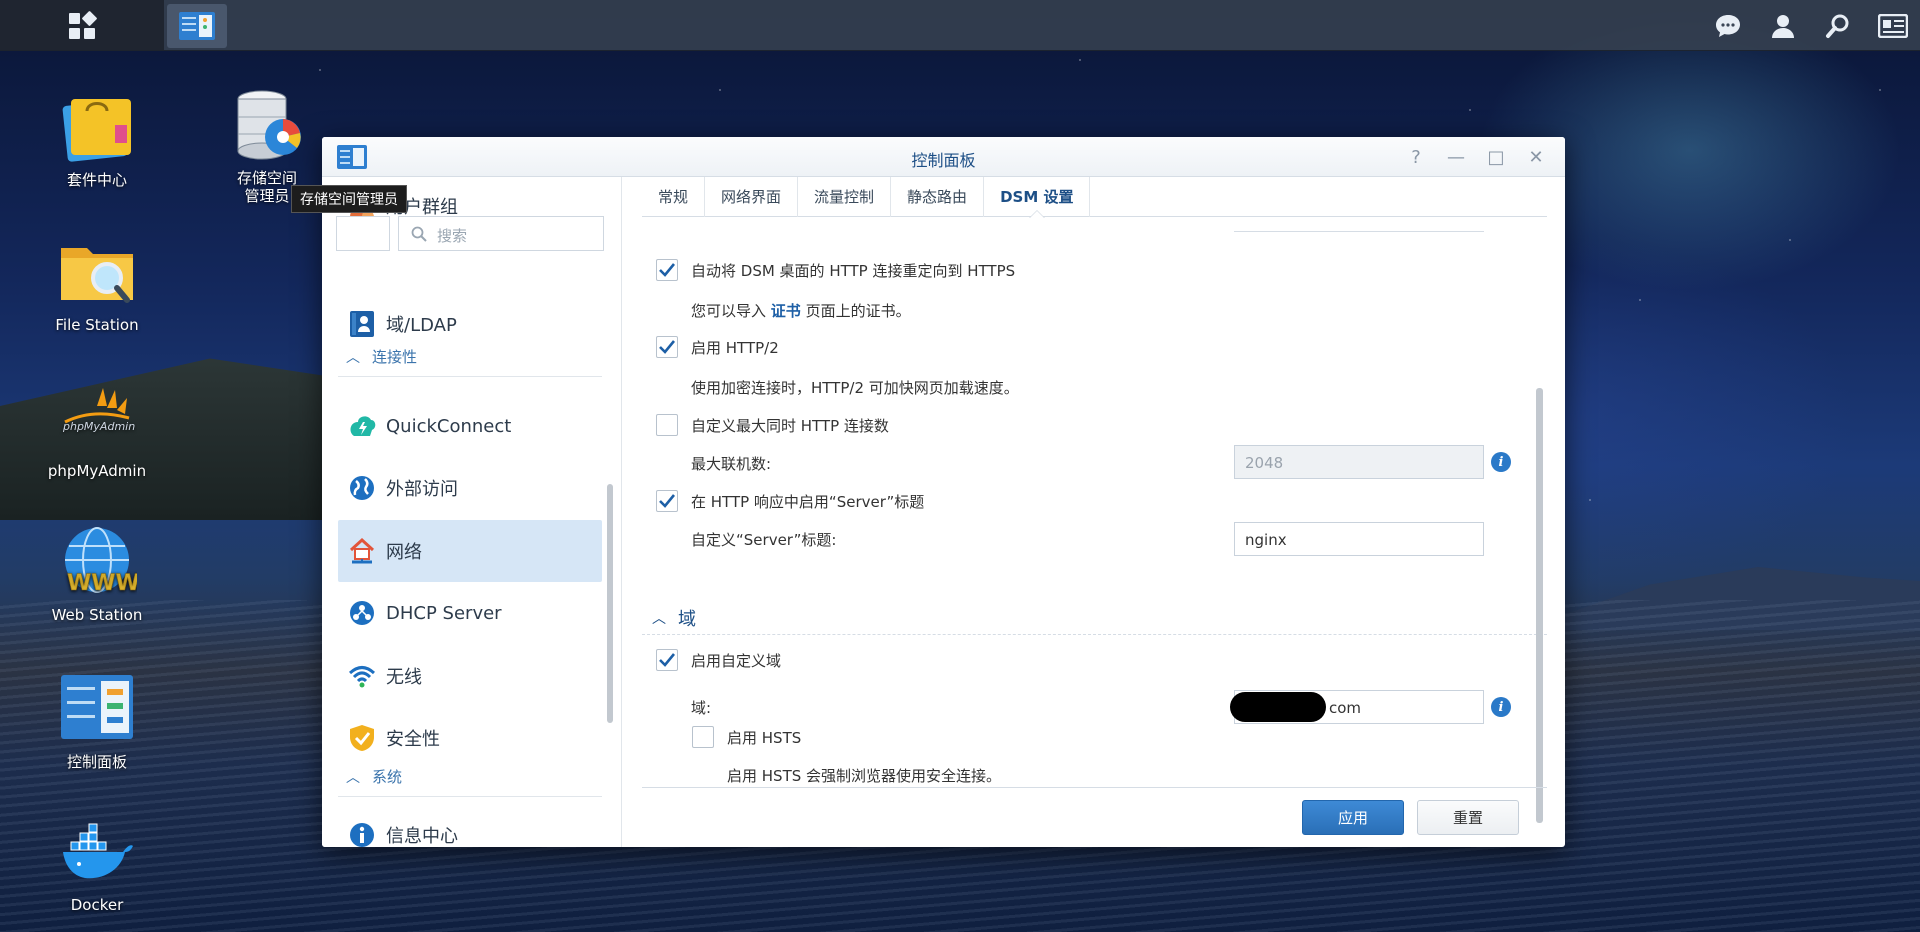 Image resolution: width=1920 pixels, height=932 pixels. What do you see at coordinates (752, 197) in the screenshot?
I see `tab-network-interface: 网络界面` at bounding box center [752, 197].